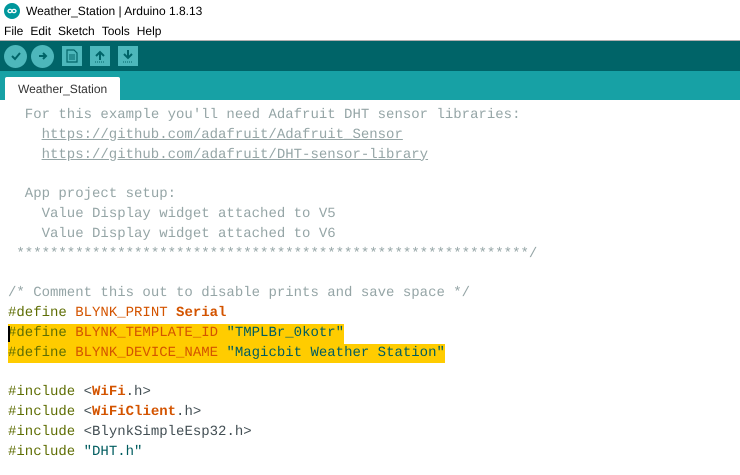 The image size is (740, 475). Describe the element at coordinates (9, 334) in the screenshot. I see `text-cursor` at that location.